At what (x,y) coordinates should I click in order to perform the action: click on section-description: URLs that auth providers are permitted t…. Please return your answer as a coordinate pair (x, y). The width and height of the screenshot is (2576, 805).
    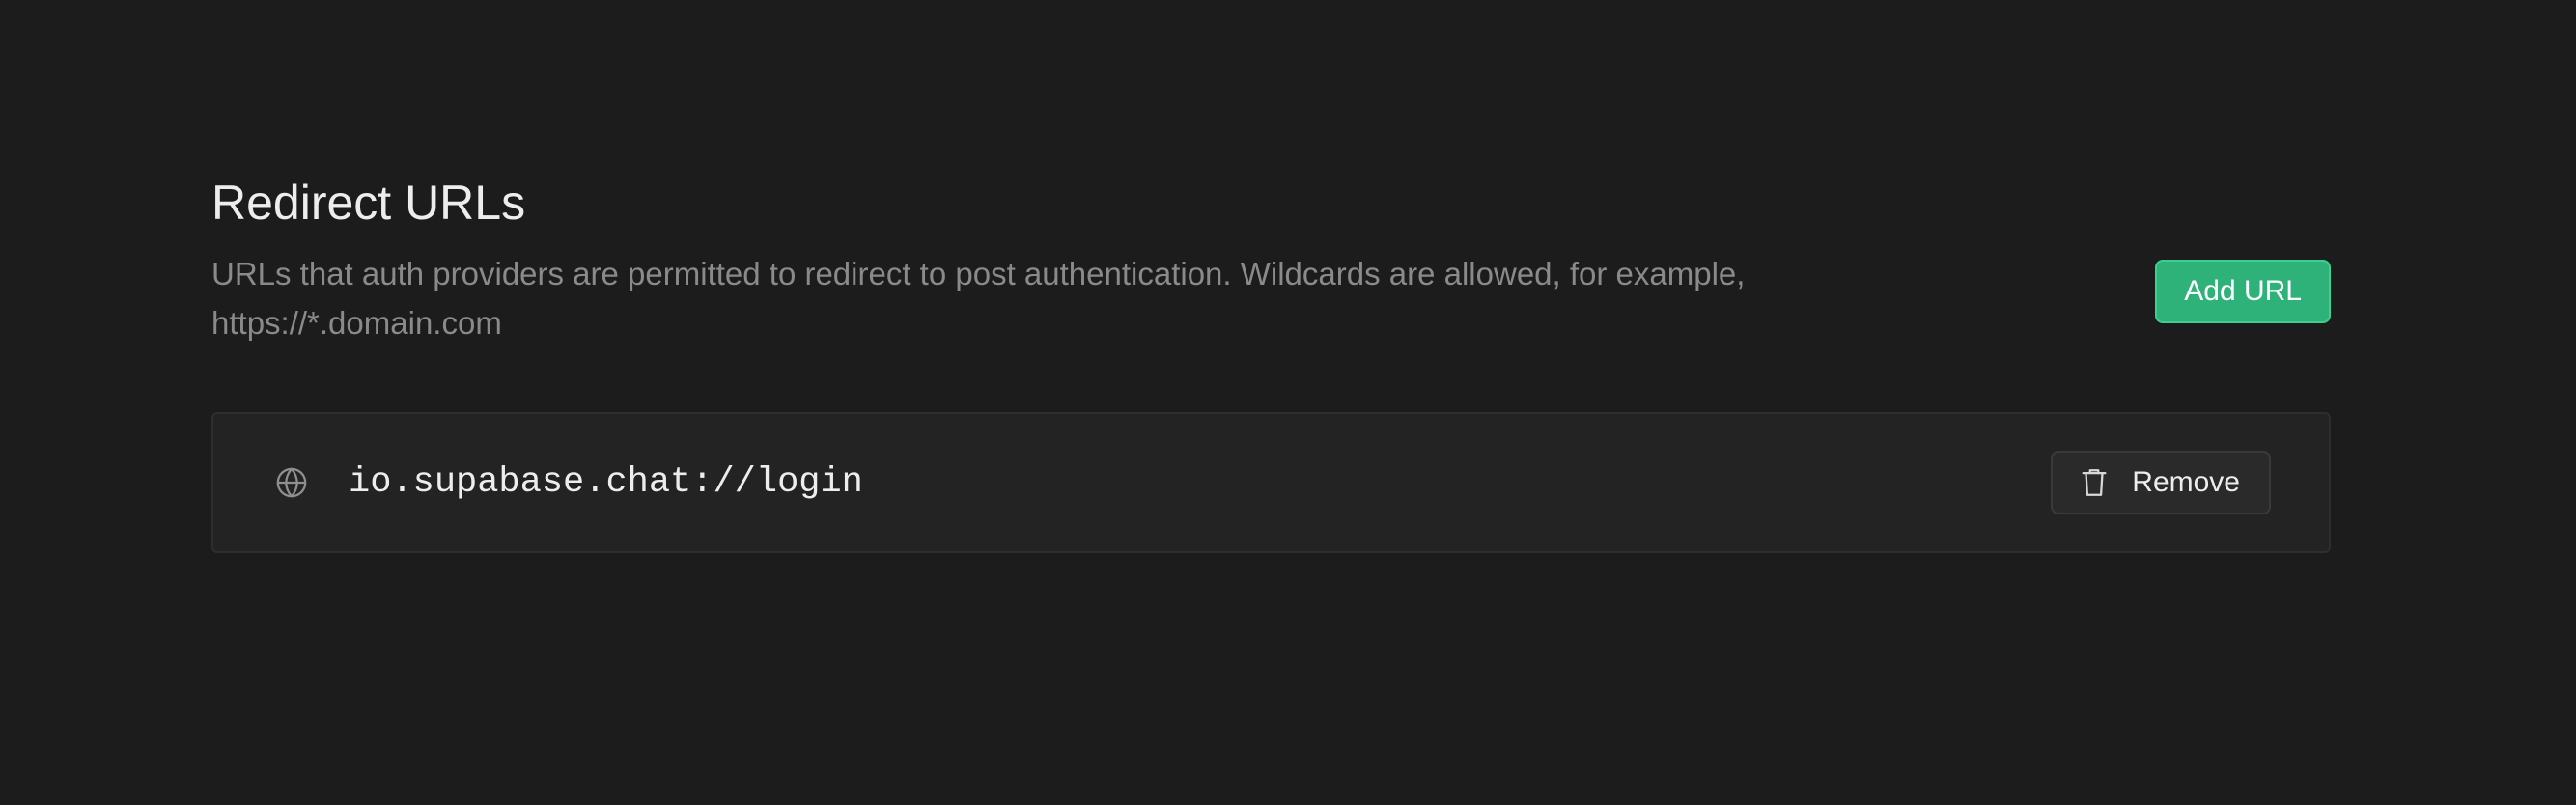
    Looking at the image, I should click on (979, 299).